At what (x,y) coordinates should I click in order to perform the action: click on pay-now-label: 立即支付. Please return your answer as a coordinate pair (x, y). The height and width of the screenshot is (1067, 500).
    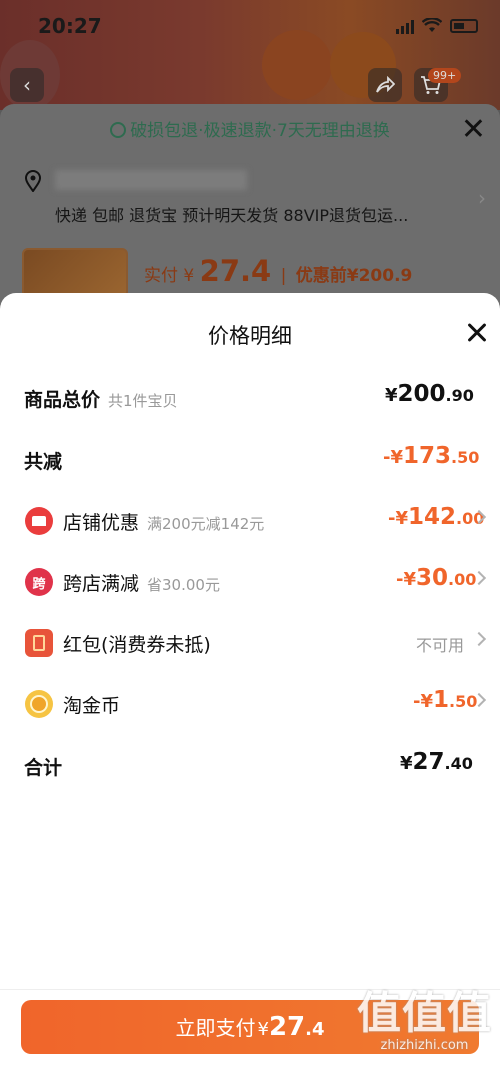
    Looking at the image, I should click on (215, 1028).